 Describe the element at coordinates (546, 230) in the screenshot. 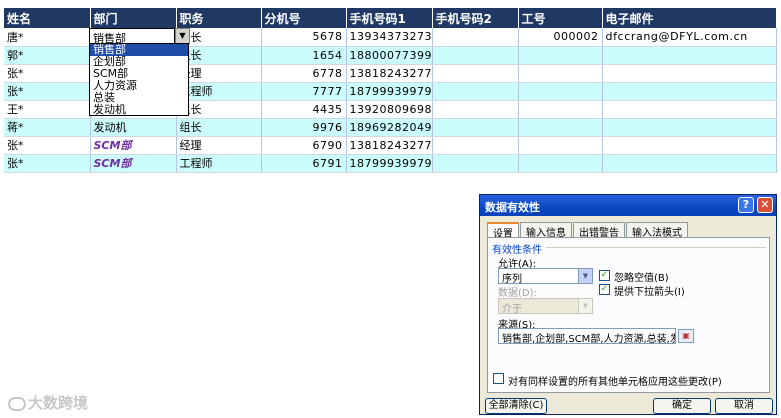

I see `tab-input-message: 输入信息` at that location.